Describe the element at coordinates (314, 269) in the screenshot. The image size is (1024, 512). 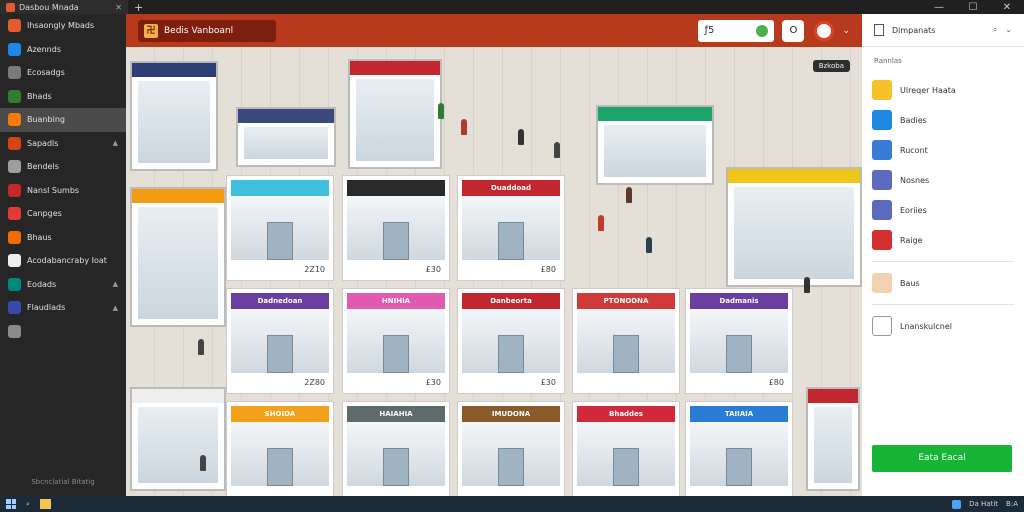
I see `store-price: 2Z10` at that location.